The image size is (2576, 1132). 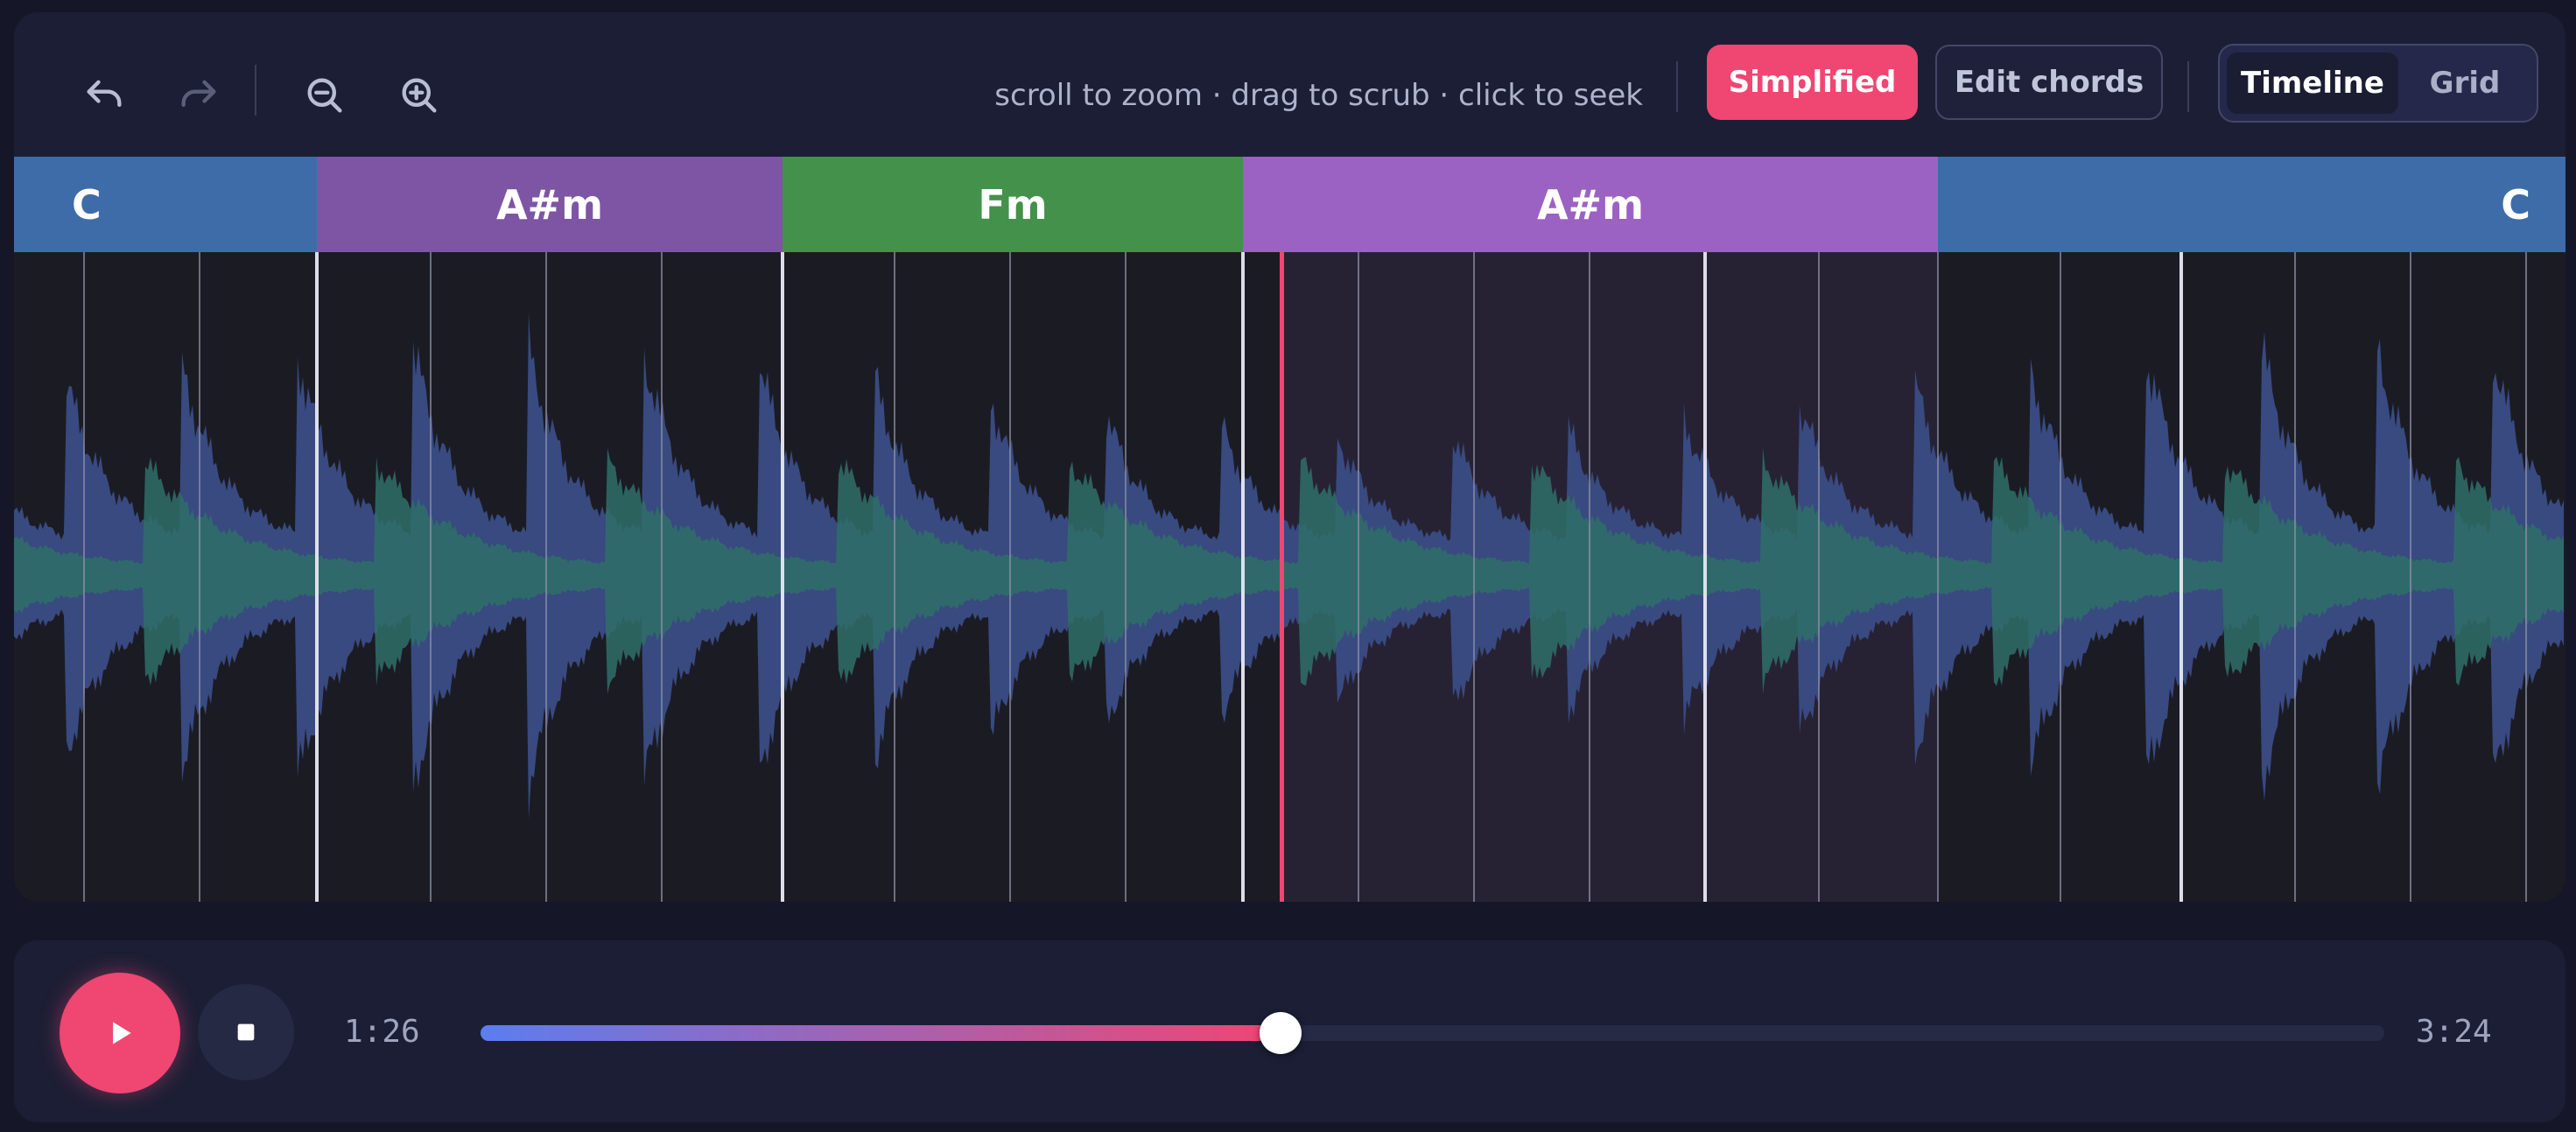 What do you see at coordinates (1282, 529) in the screenshot?
I see `playhead` at bounding box center [1282, 529].